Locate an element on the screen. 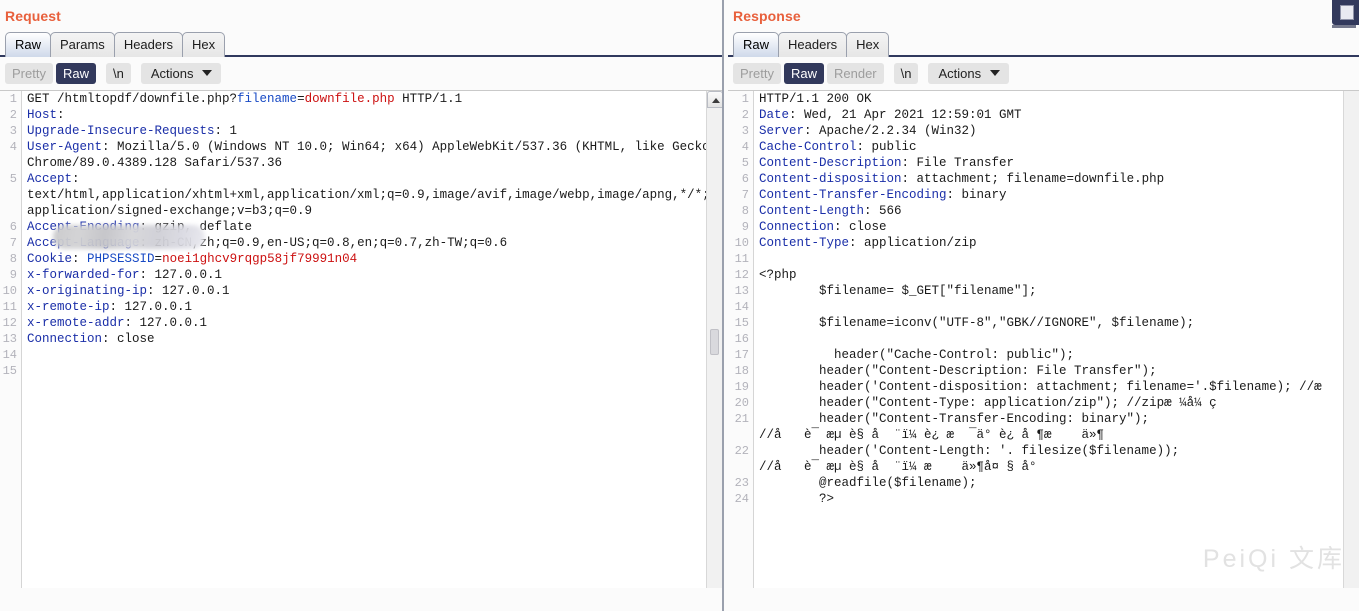 This screenshot has width=1359, height=611. line-number: 15 is located at coordinates (741, 323).